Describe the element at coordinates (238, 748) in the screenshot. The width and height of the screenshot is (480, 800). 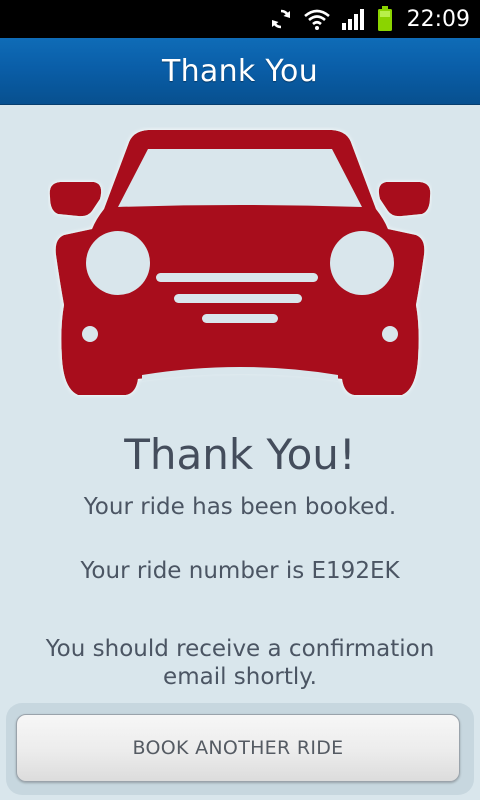
I see `book-another-ride-button: BOOK ANOTHER RIDE` at that location.